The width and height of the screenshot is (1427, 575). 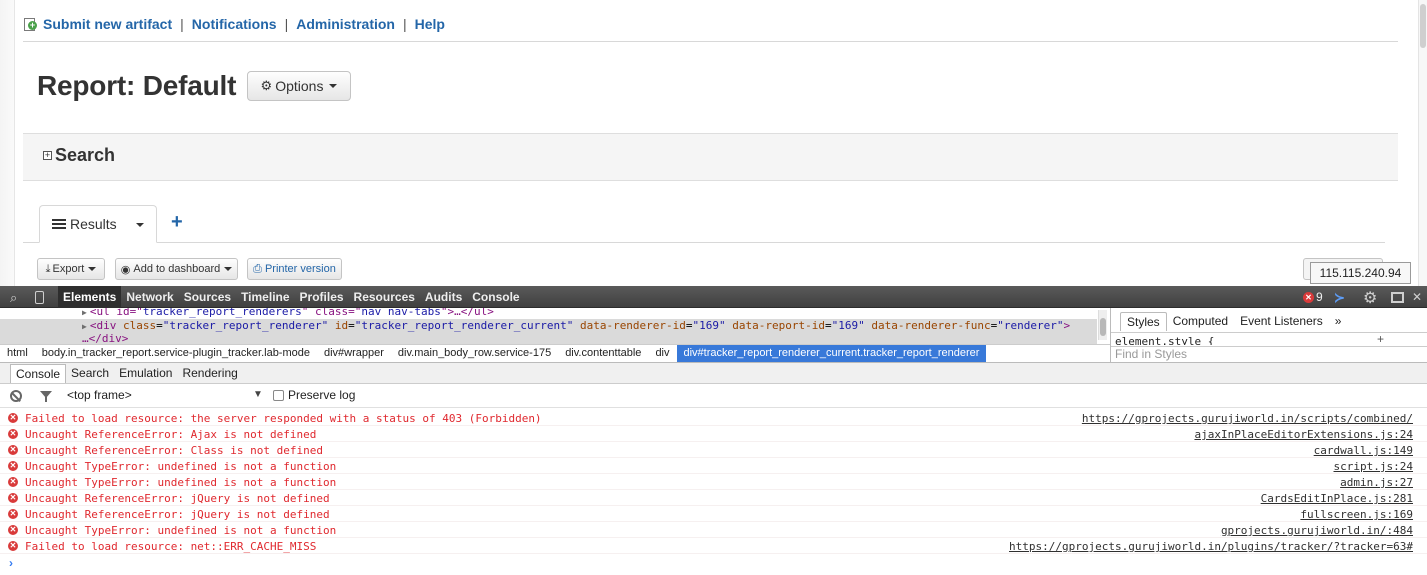 I want to click on tab-styles: Styles, so click(x=1143, y=321).